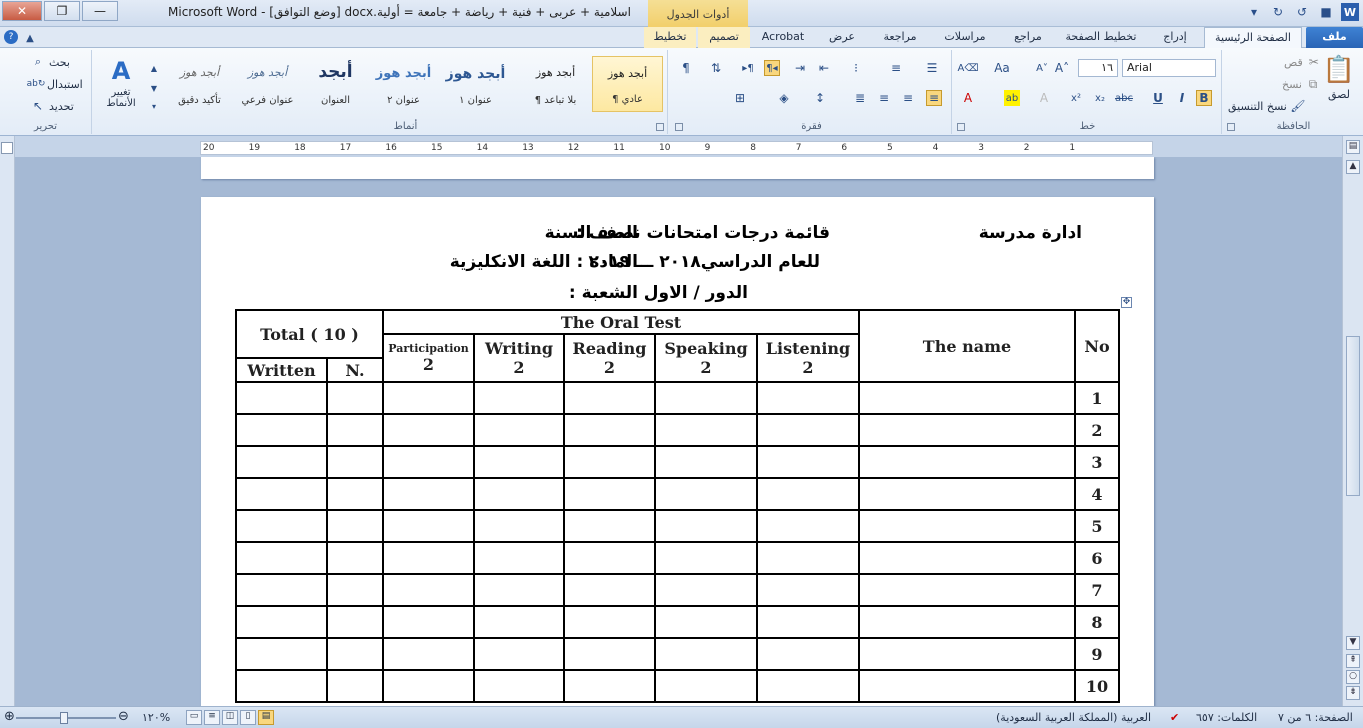 The width and height of the screenshot is (1363, 728). What do you see at coordinates (1326, 12) in the screenshot?
I see `save-icon: ■` at bounding box center [1326, 12].